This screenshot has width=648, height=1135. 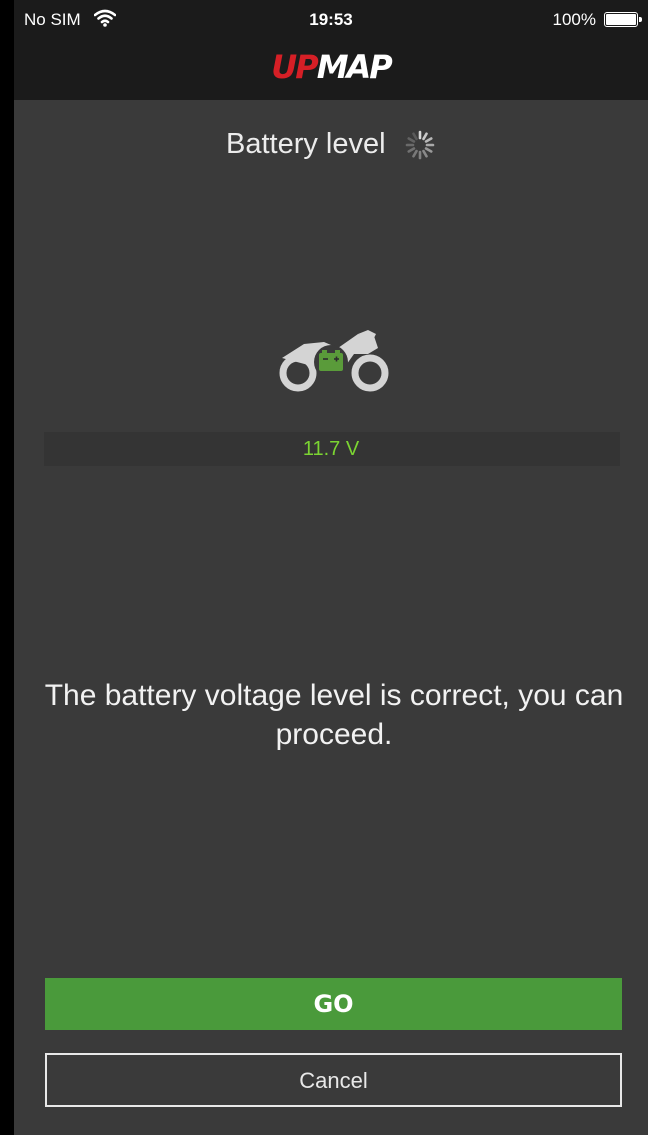 What do you see at coordinates (305, 144) in the screenshot?
I see `page-title: Battery level` at bounding box center [305, 144].